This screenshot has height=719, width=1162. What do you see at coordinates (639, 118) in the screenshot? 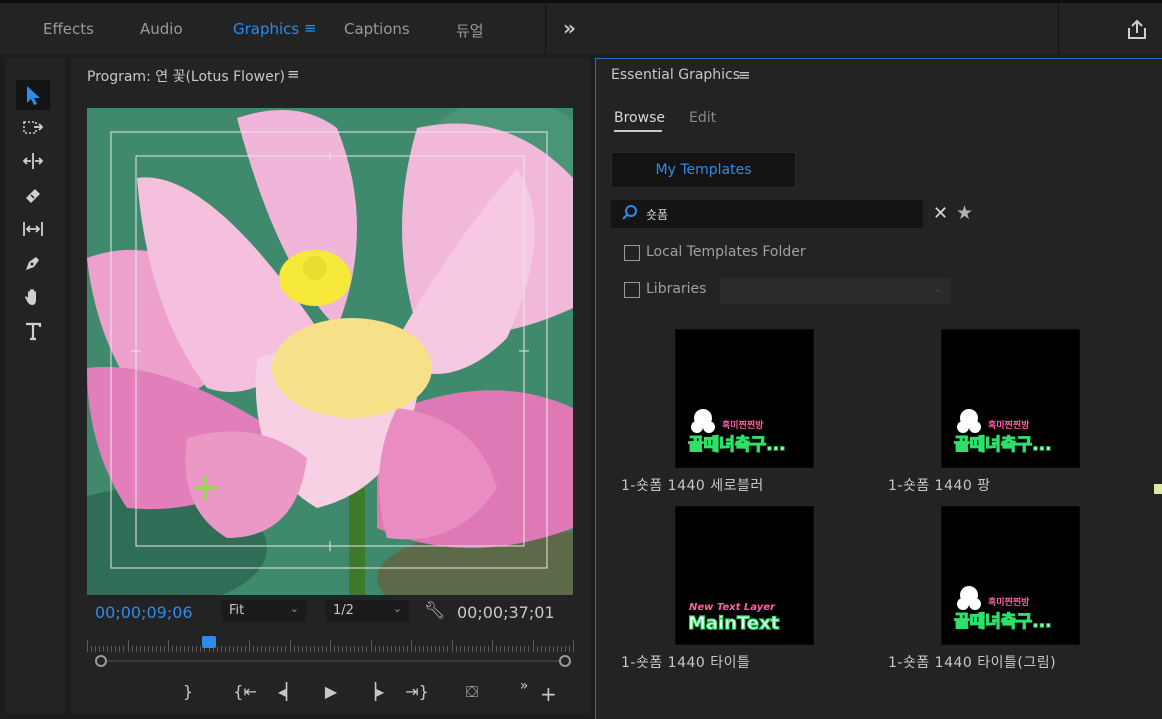
I see `tab-browse: Browse` at bounding box center [639, 118].